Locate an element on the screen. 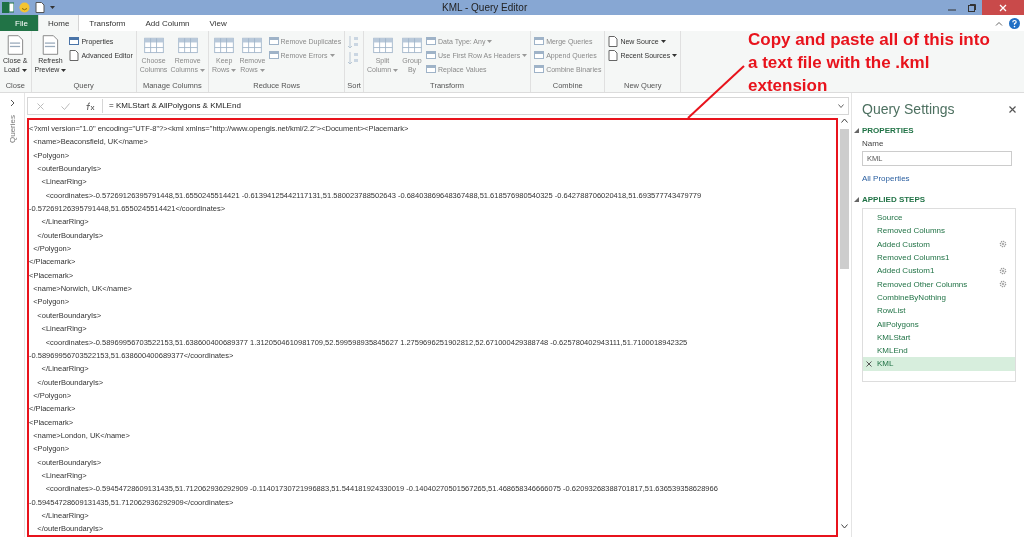 The height and width of the screenshot is (537, 1024). panel-title: Query Settings is located at coordinates (908, 109).